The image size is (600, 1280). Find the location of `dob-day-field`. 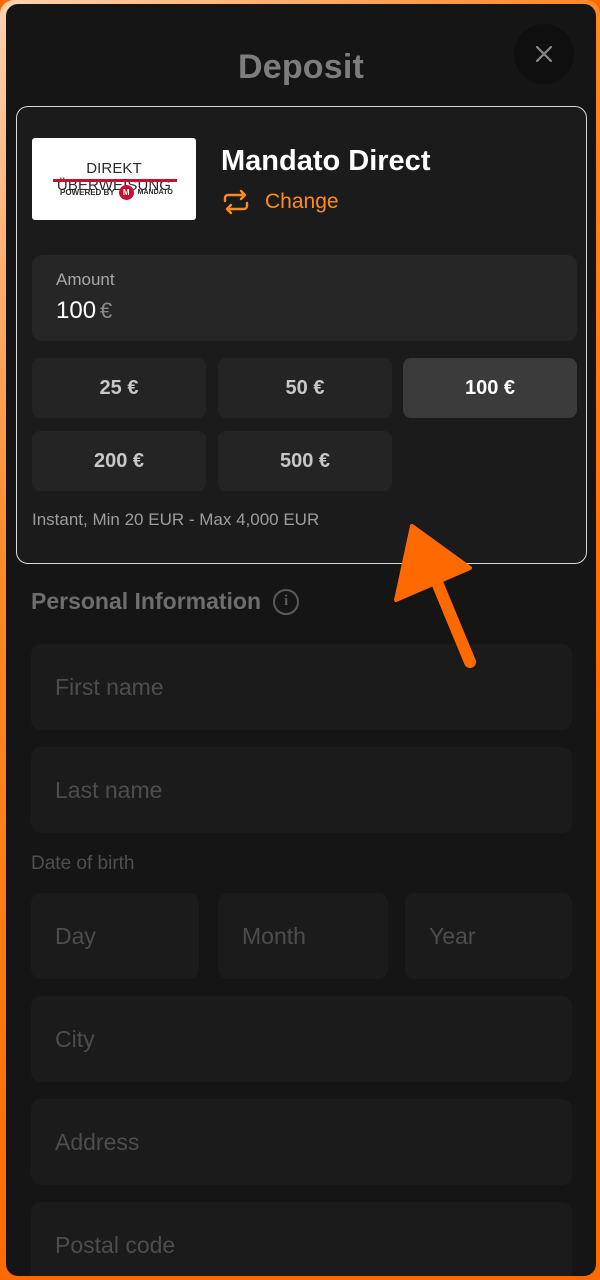

dob-day-field is located at coordinates (115, 936).